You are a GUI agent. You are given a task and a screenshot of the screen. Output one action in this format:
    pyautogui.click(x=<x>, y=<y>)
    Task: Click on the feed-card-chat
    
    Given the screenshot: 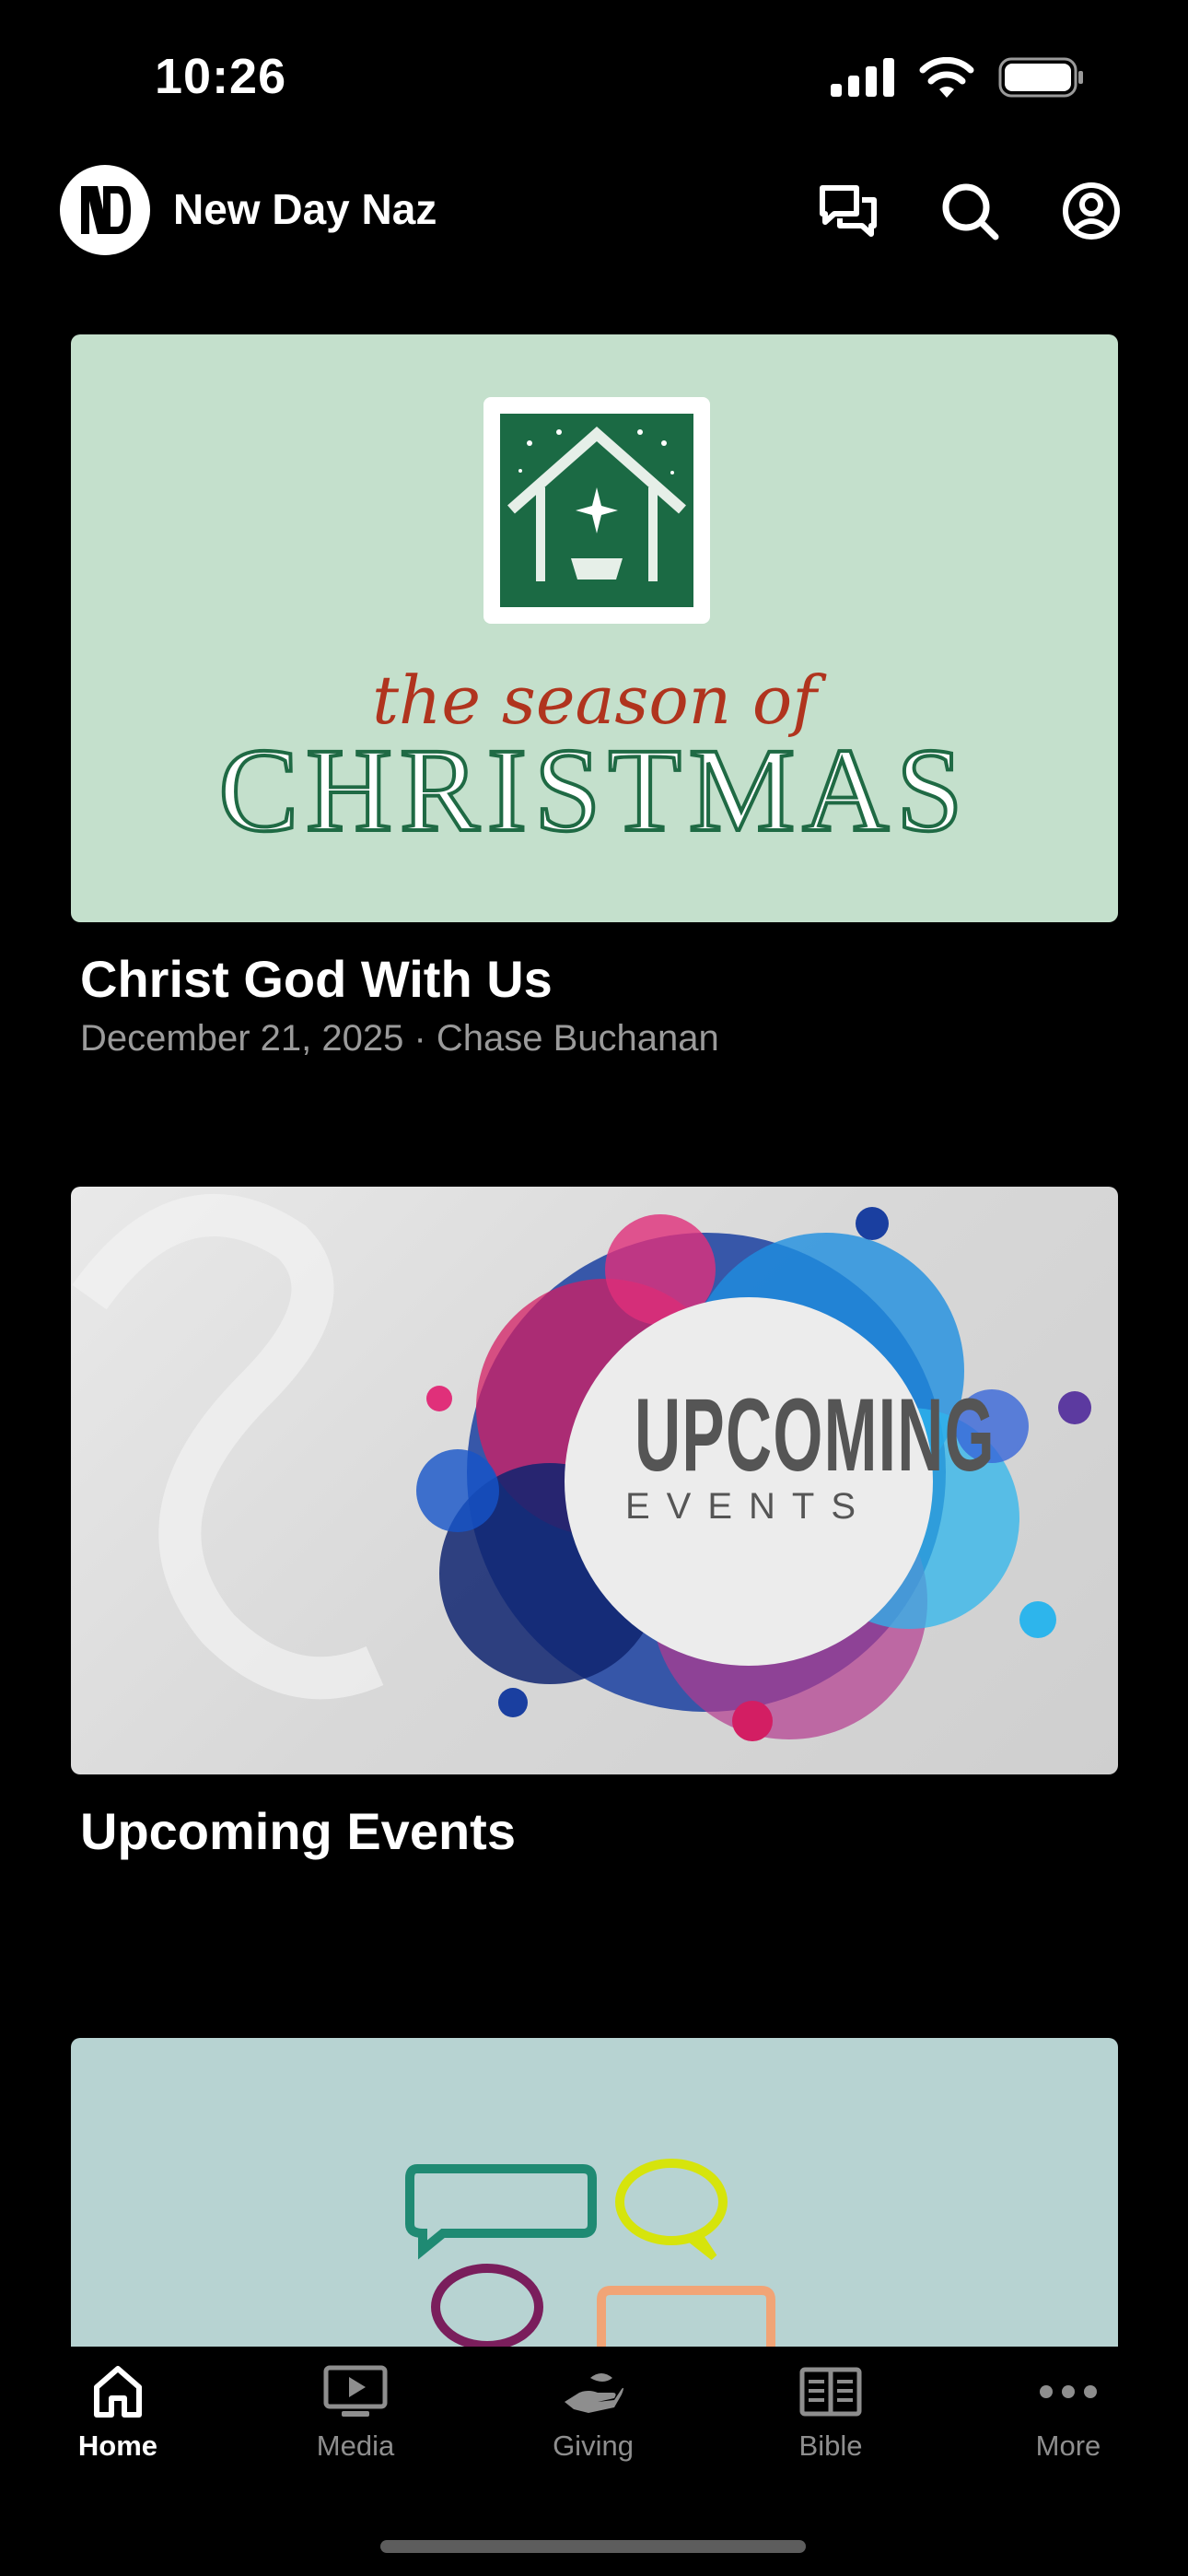 What is the action you would take?
    pyautogui.click(x=594, y=2194)
    